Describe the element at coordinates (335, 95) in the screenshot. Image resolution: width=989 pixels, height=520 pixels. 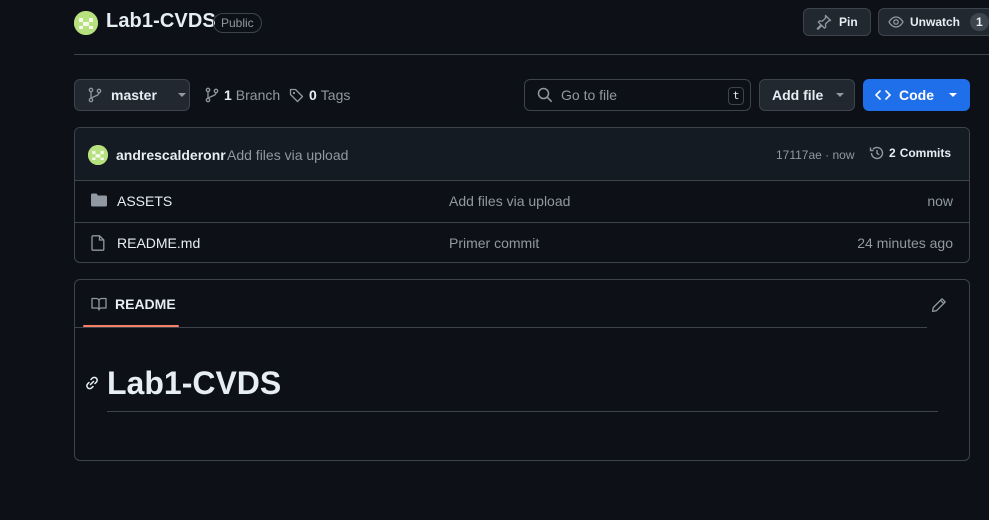
I see `tag-count-label: Tags` at that location.